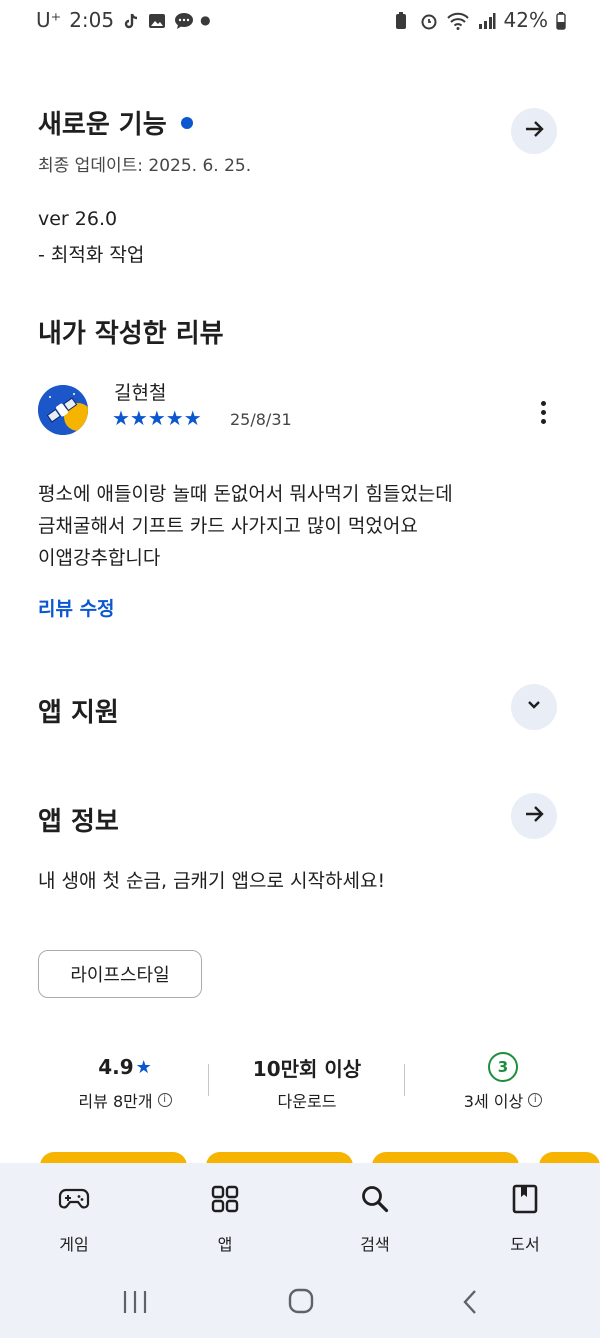 The width and height of the screenshot is (600, 1338). I want to click on review-text-line: 평소에 애들이랑 놀때 돈없어서 뭐사먹기 힘들었는데, so click(245, 494).